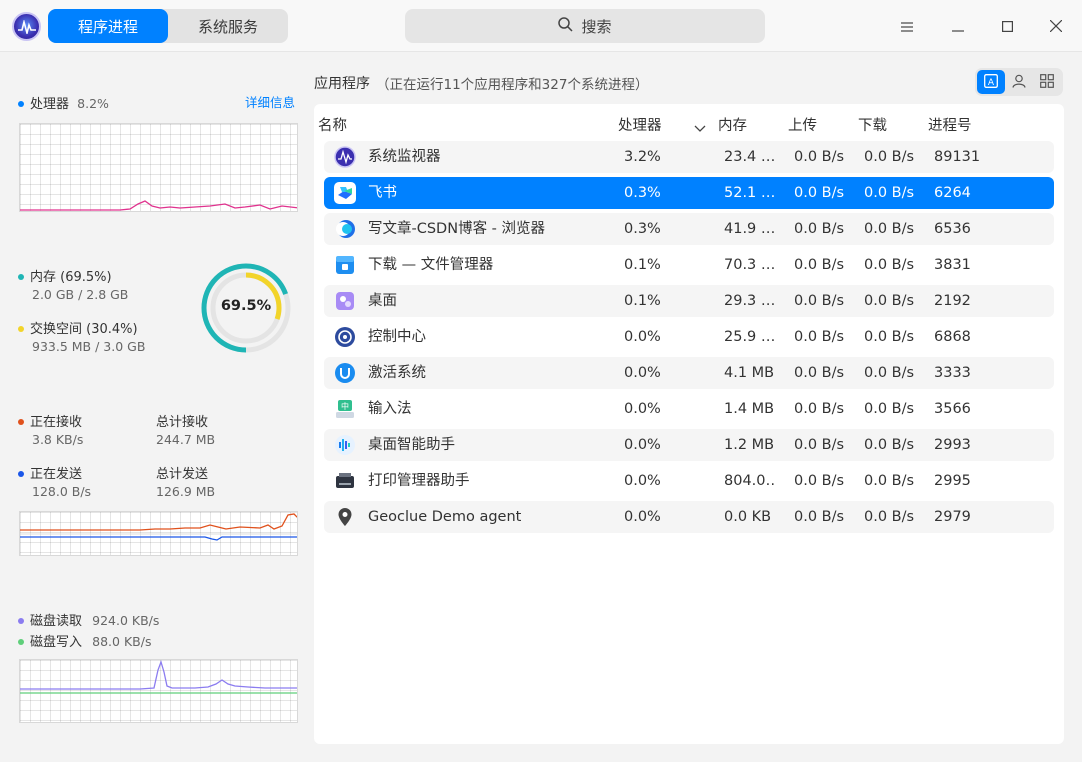 The image size is (1082, 762). What do you see at coordinates (952, 409) in the screenshot?
I see `process-pid: 3566` at bounding box center [952, 409].